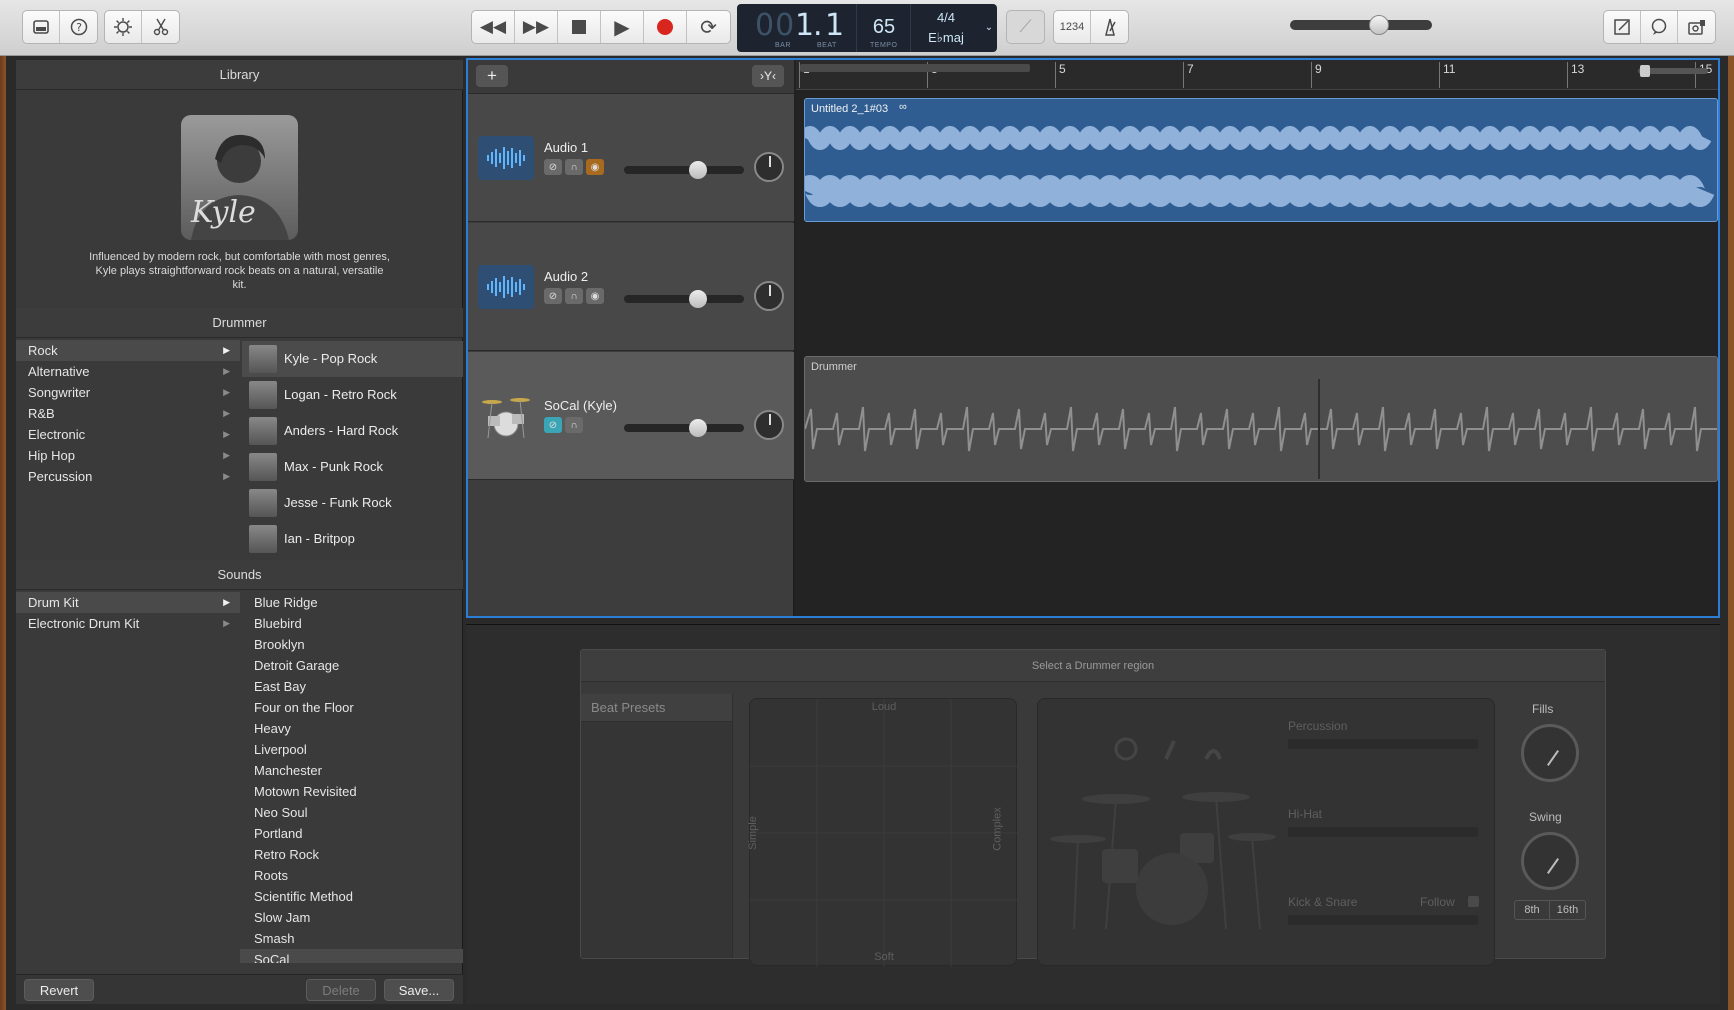 This screenshot has width=1734, height=1010. I want to click on sound-item: Heavy, so click(351, 728).